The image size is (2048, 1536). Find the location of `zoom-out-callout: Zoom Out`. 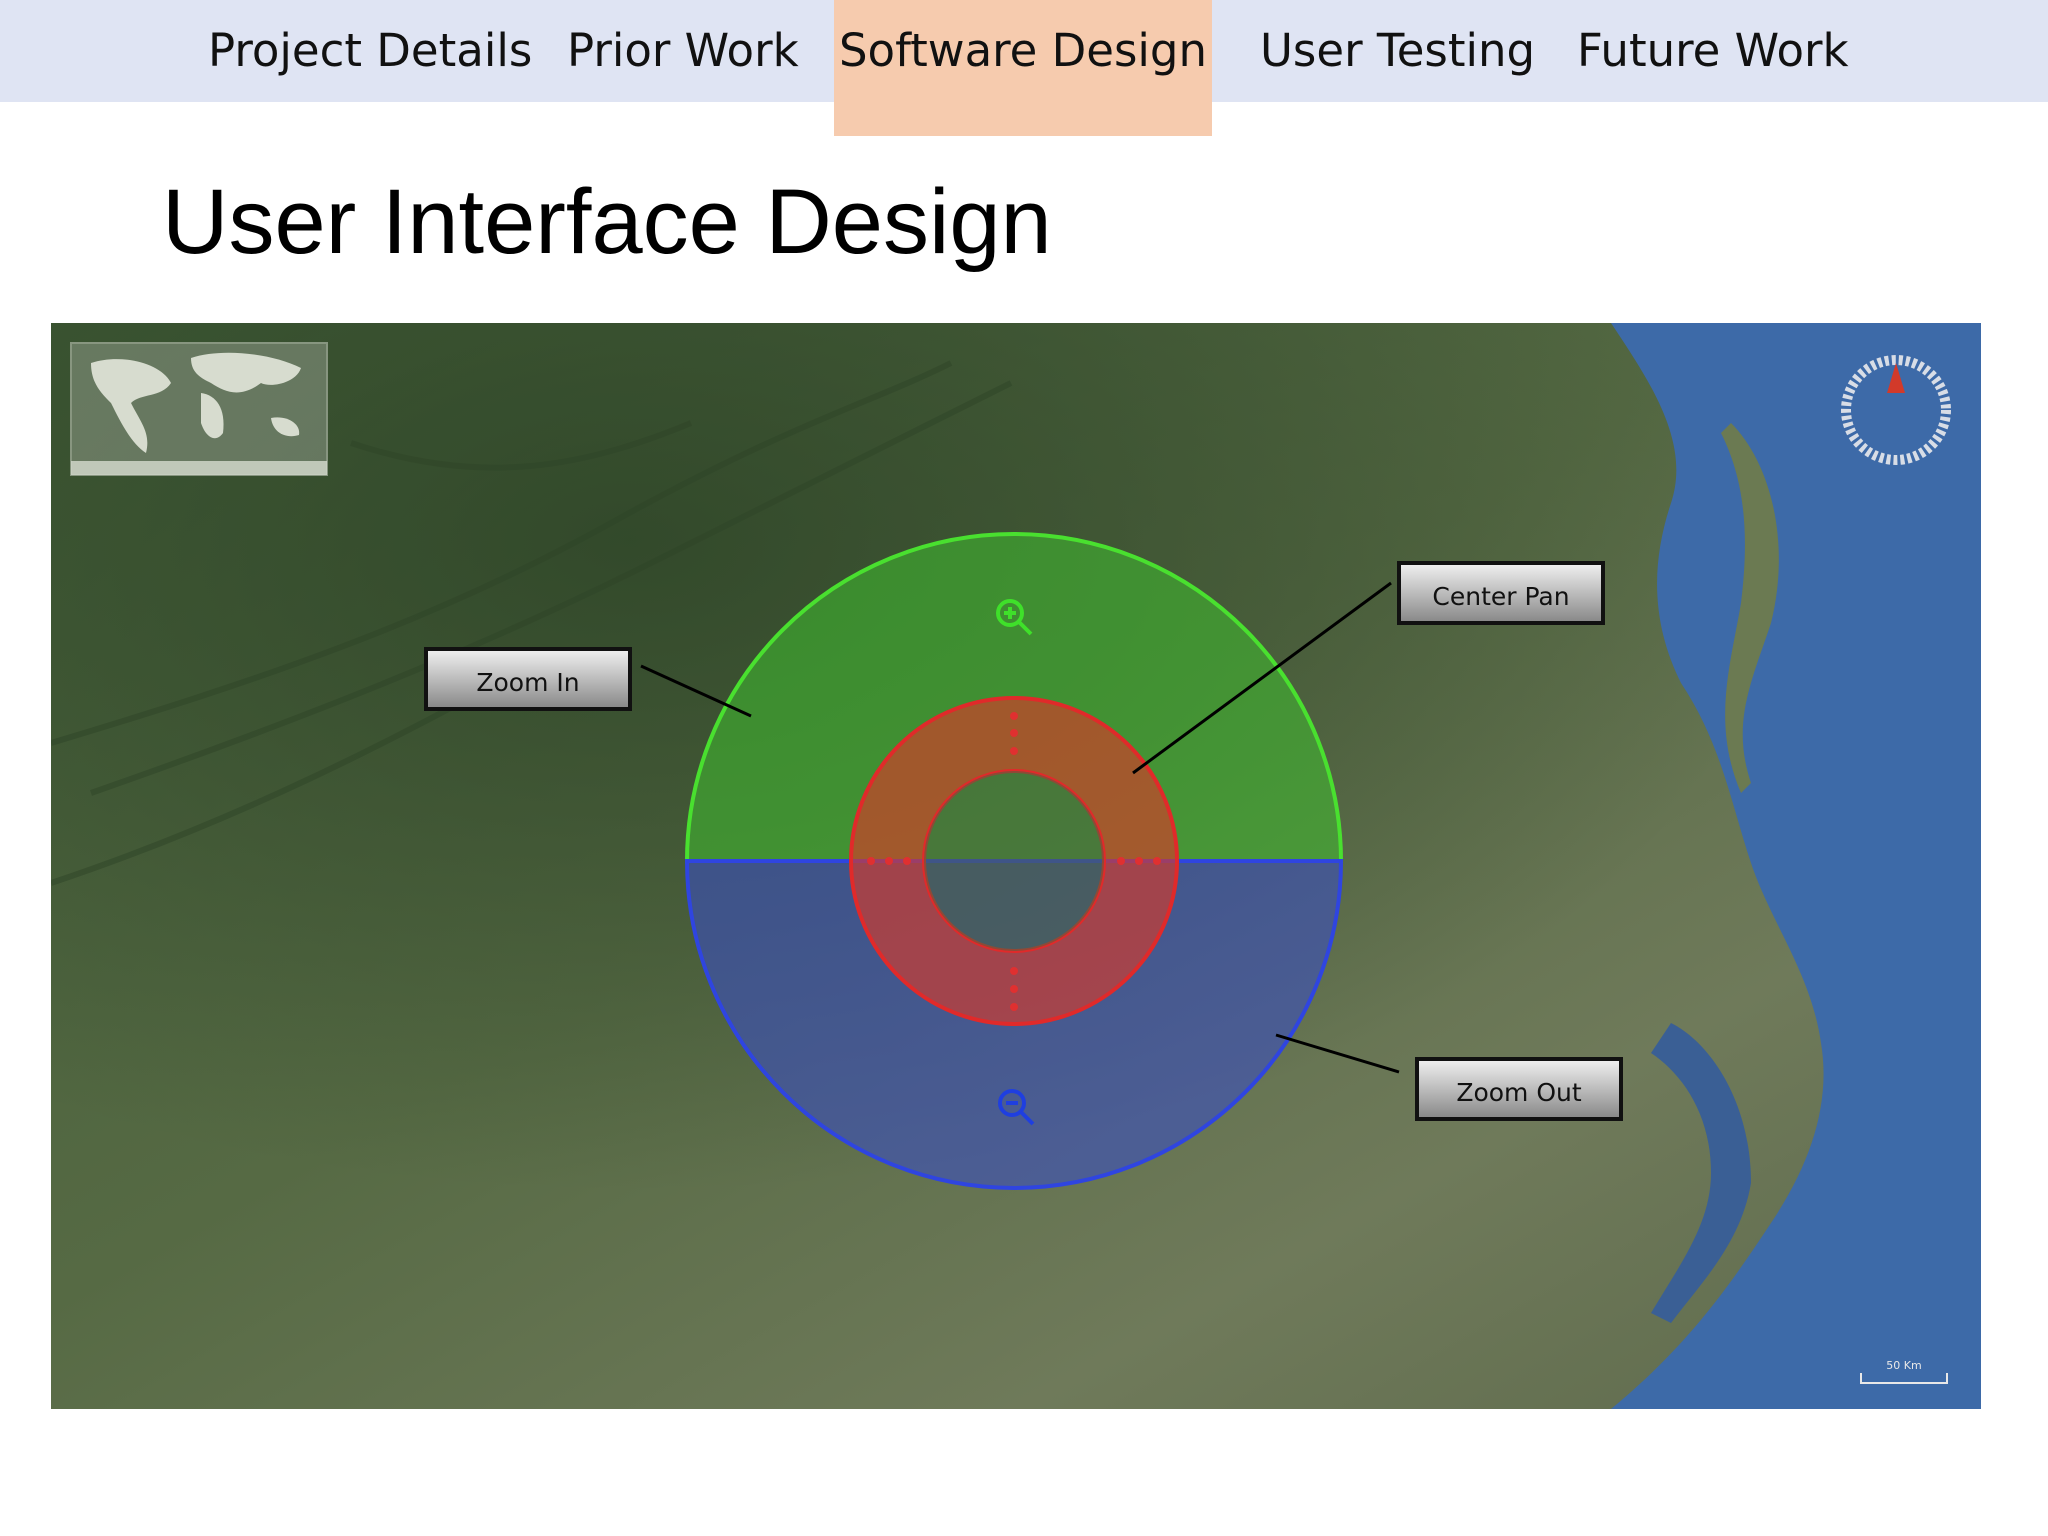

zoom-out-callout: Zoom Out is located at coordinates (1519, 1089).